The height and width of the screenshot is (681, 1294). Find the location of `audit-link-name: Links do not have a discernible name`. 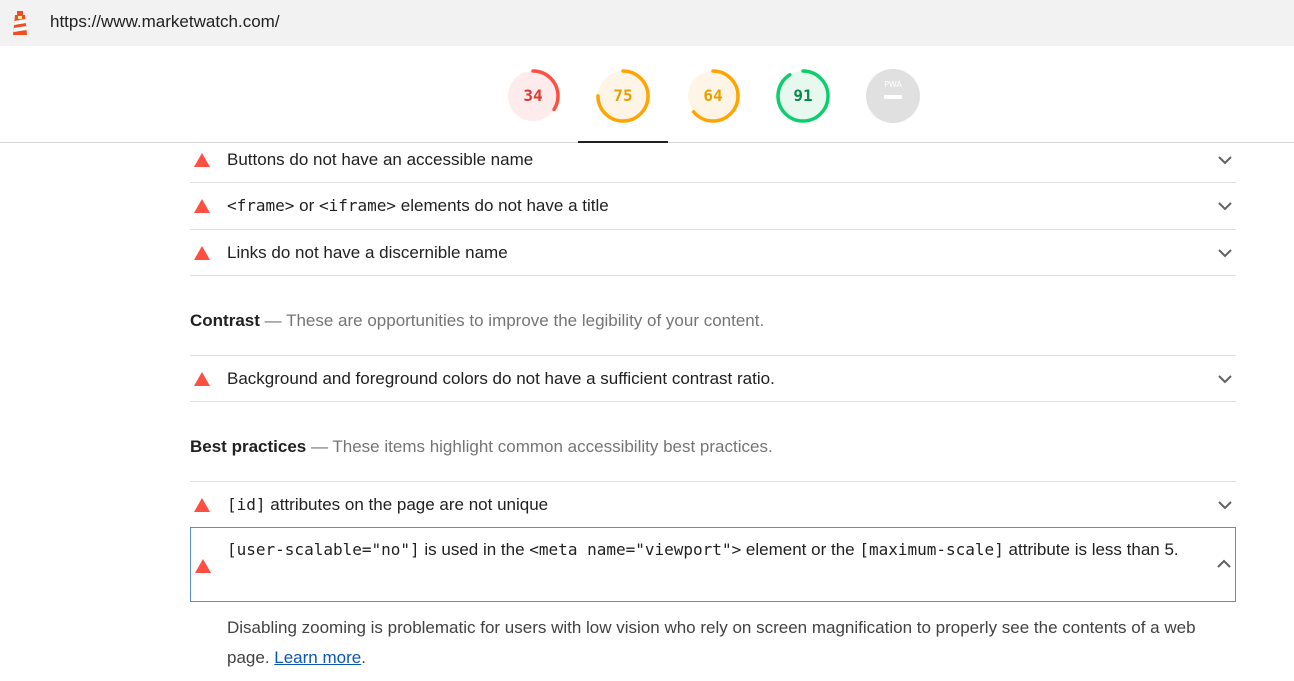

audit-link-name: Links do not have a discernible name is located at coordinates (713, 253).